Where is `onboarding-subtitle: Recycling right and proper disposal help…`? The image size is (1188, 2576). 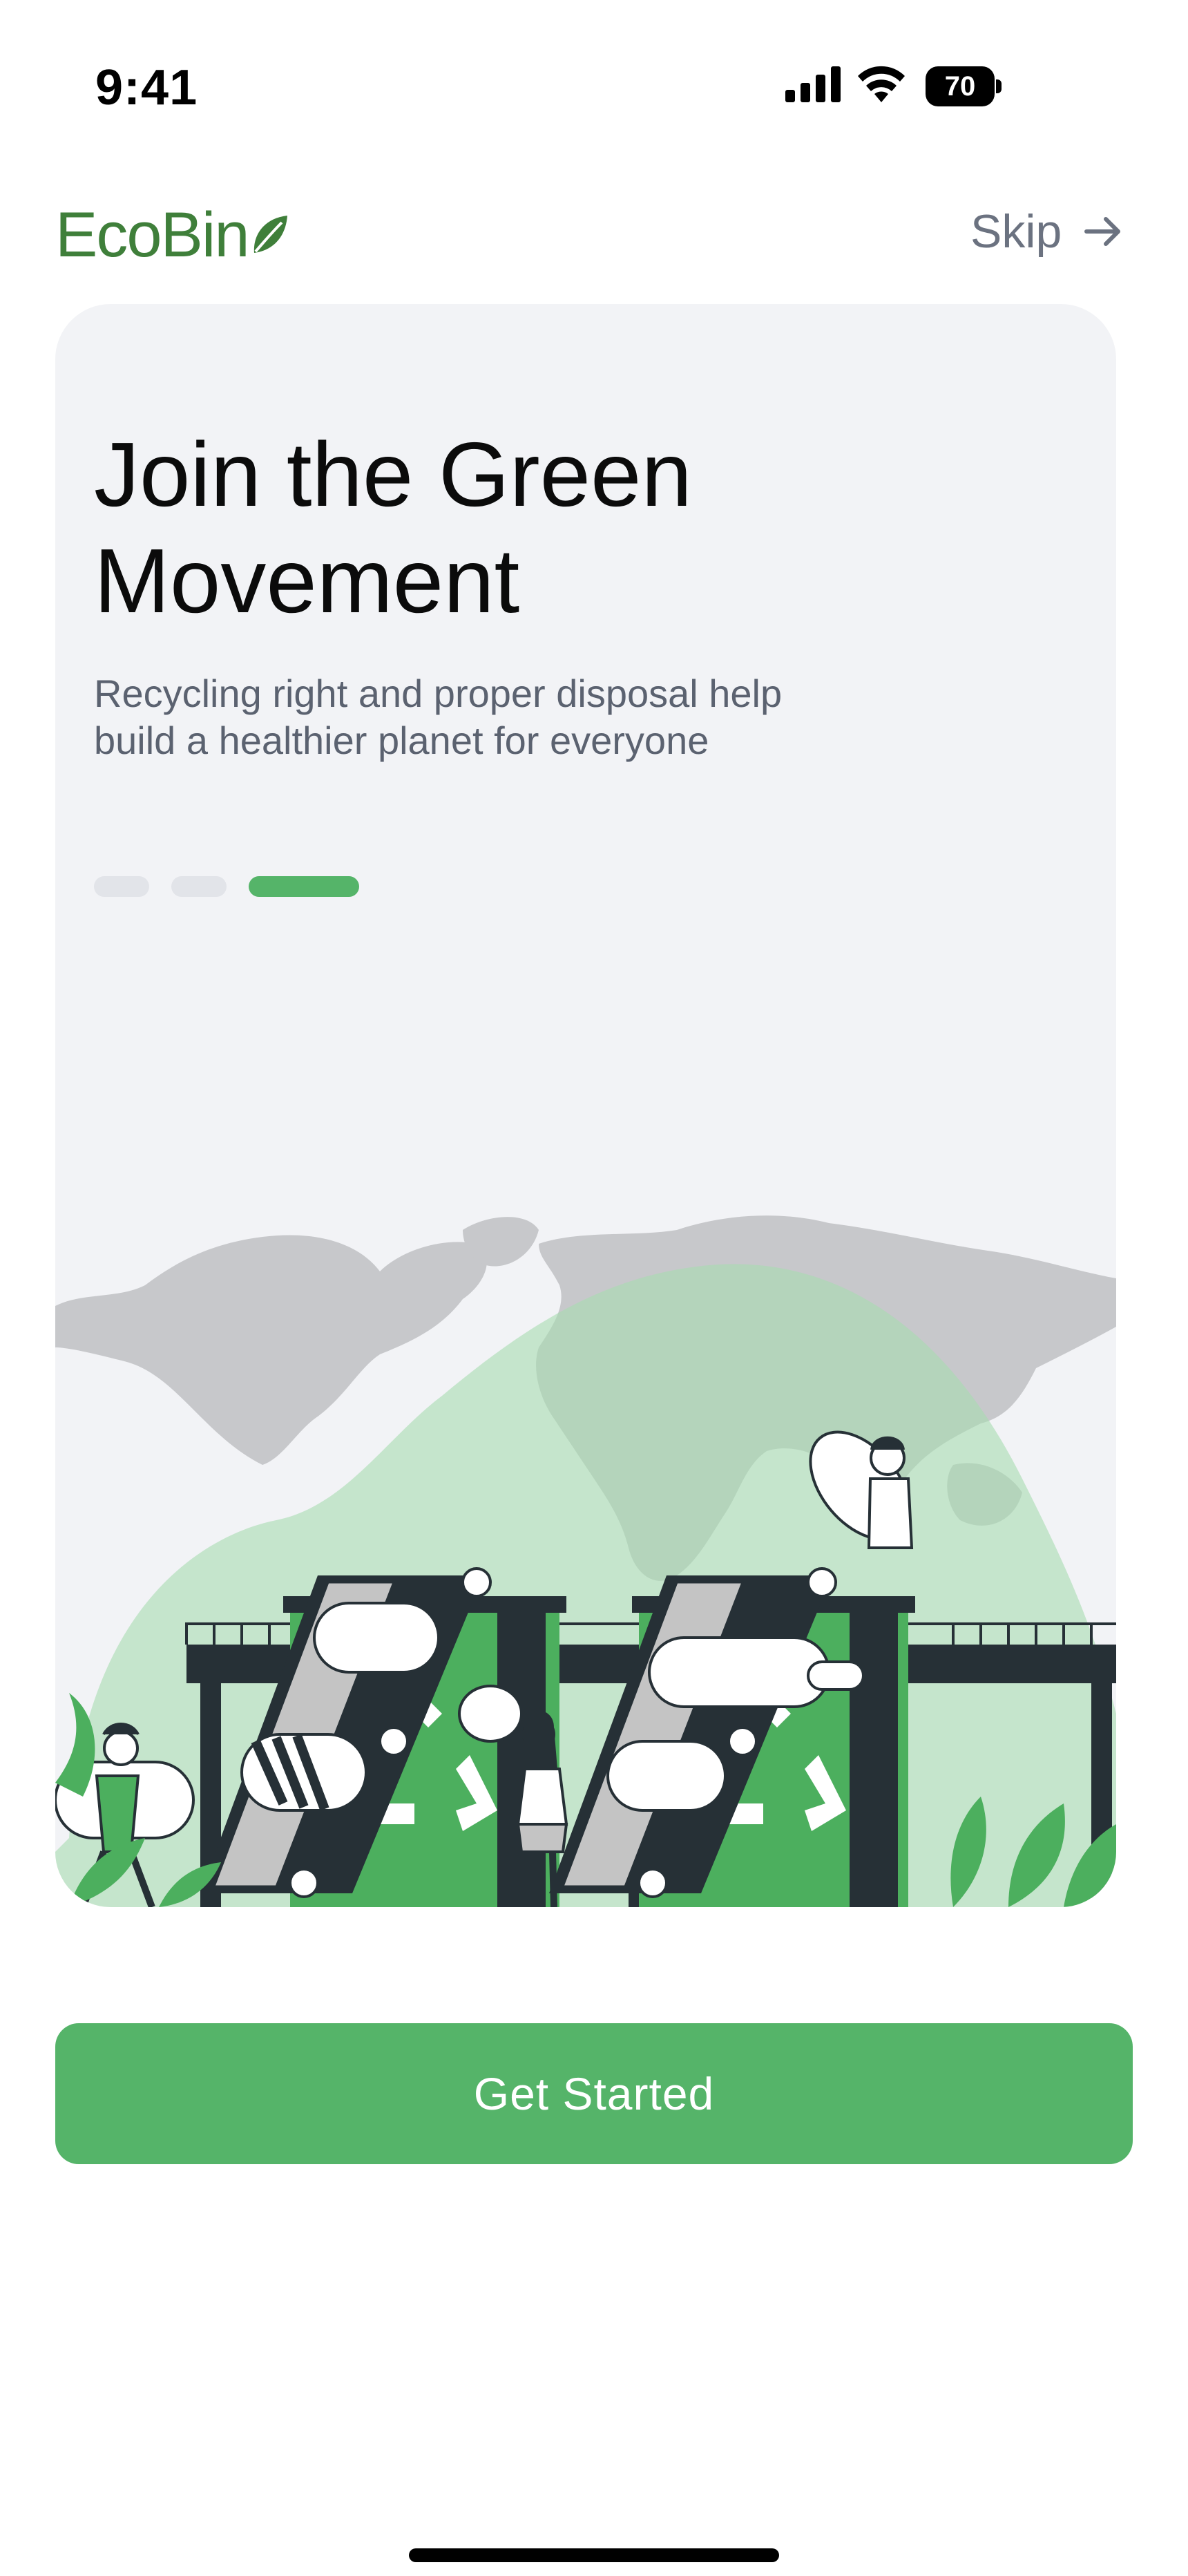
onboarding-subtitle: Recycling right and proper disposal help… is located at coordinates (438, 717).